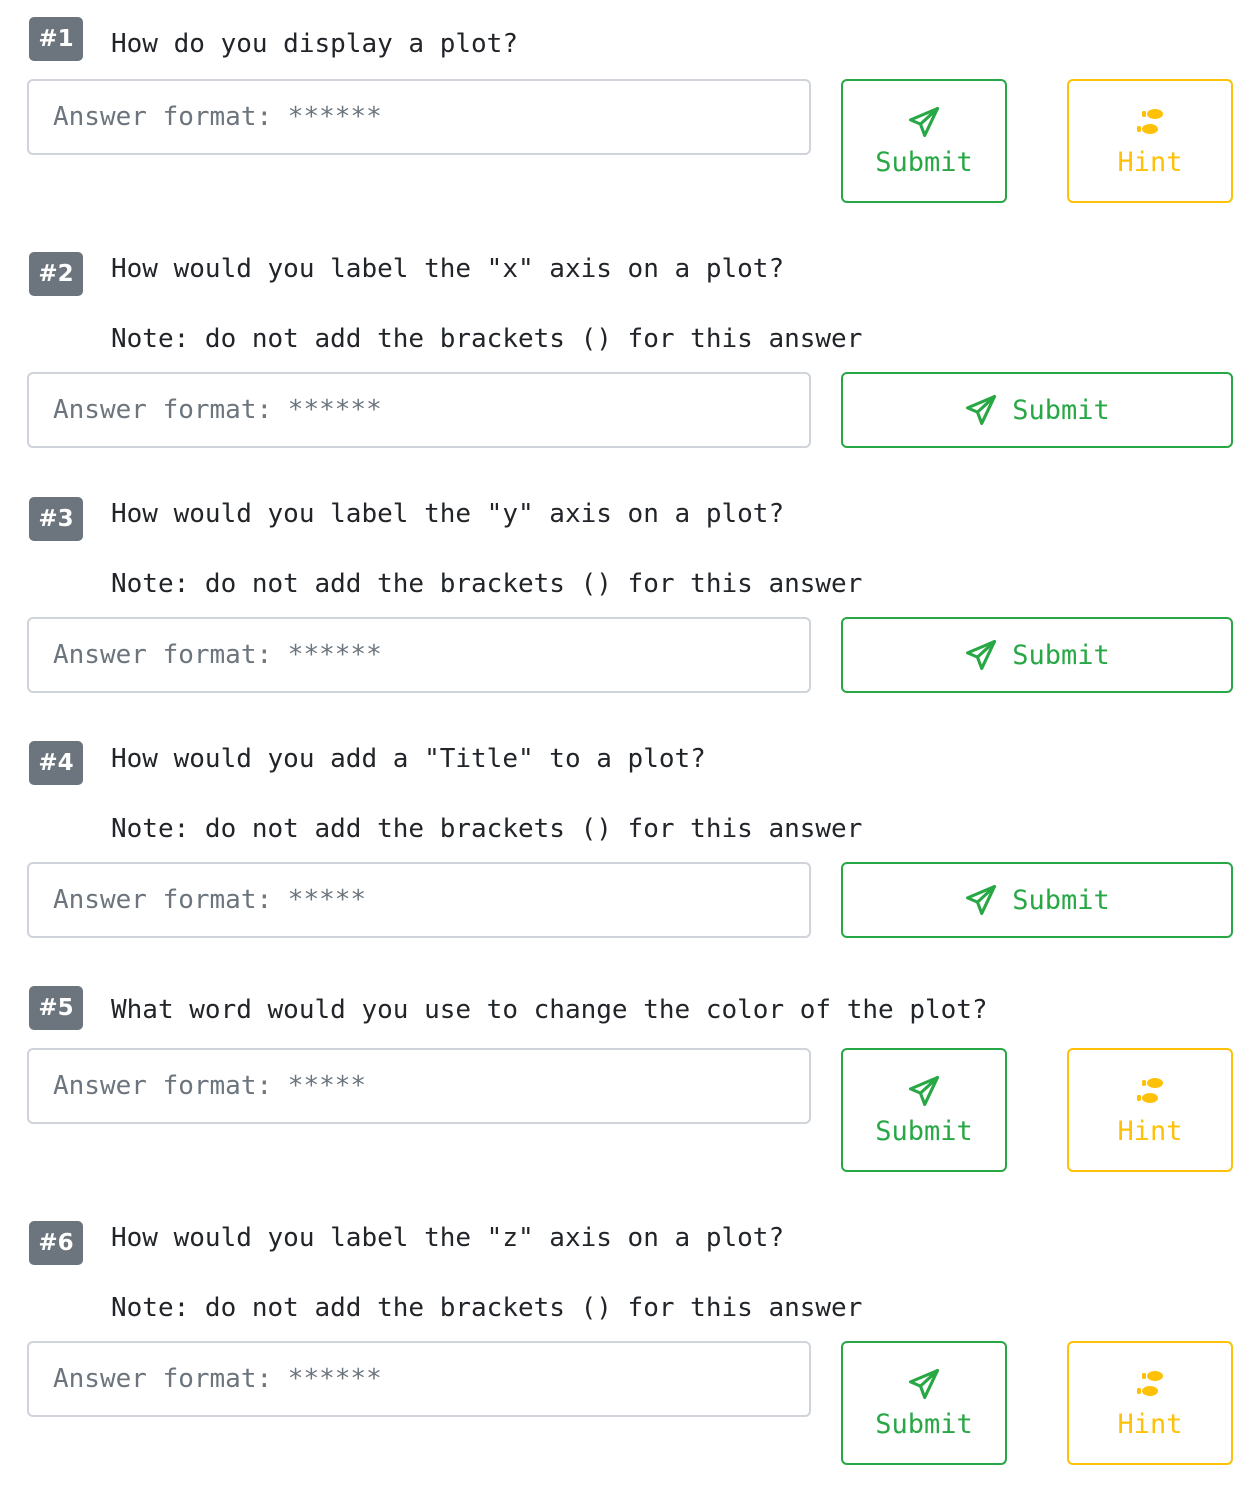 This screenshot has height=1490, width=1256. I want to click on question-number-badge: #3, so click(56, 519).